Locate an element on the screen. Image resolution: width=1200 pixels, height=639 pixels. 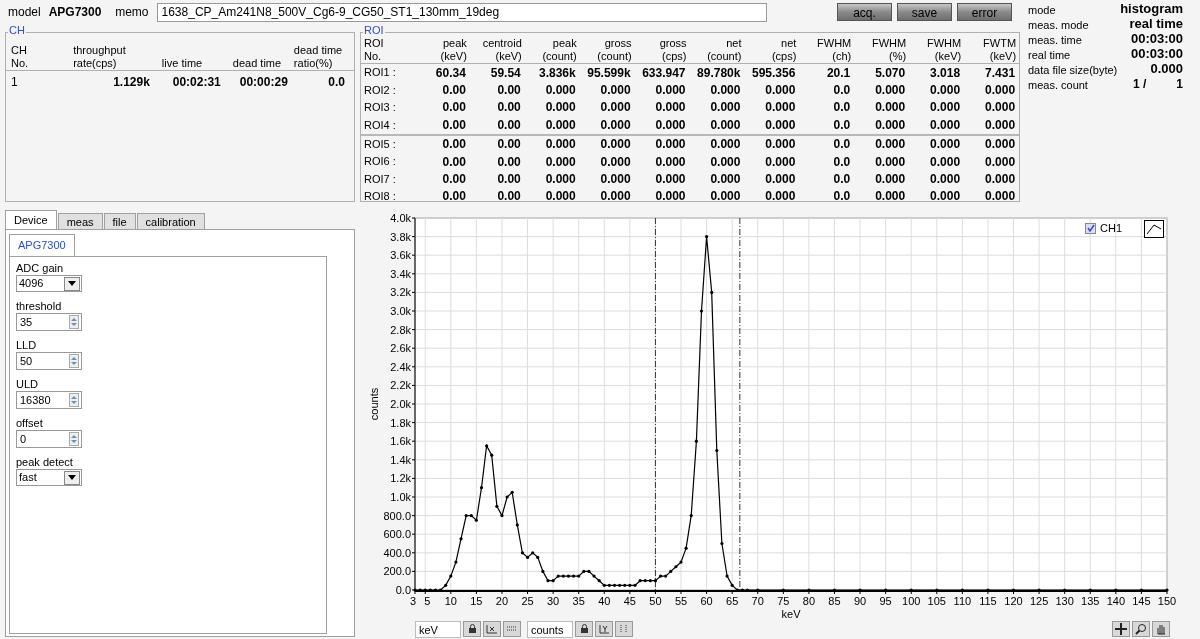
dropdown: fast is located at coordinates (49, 477).